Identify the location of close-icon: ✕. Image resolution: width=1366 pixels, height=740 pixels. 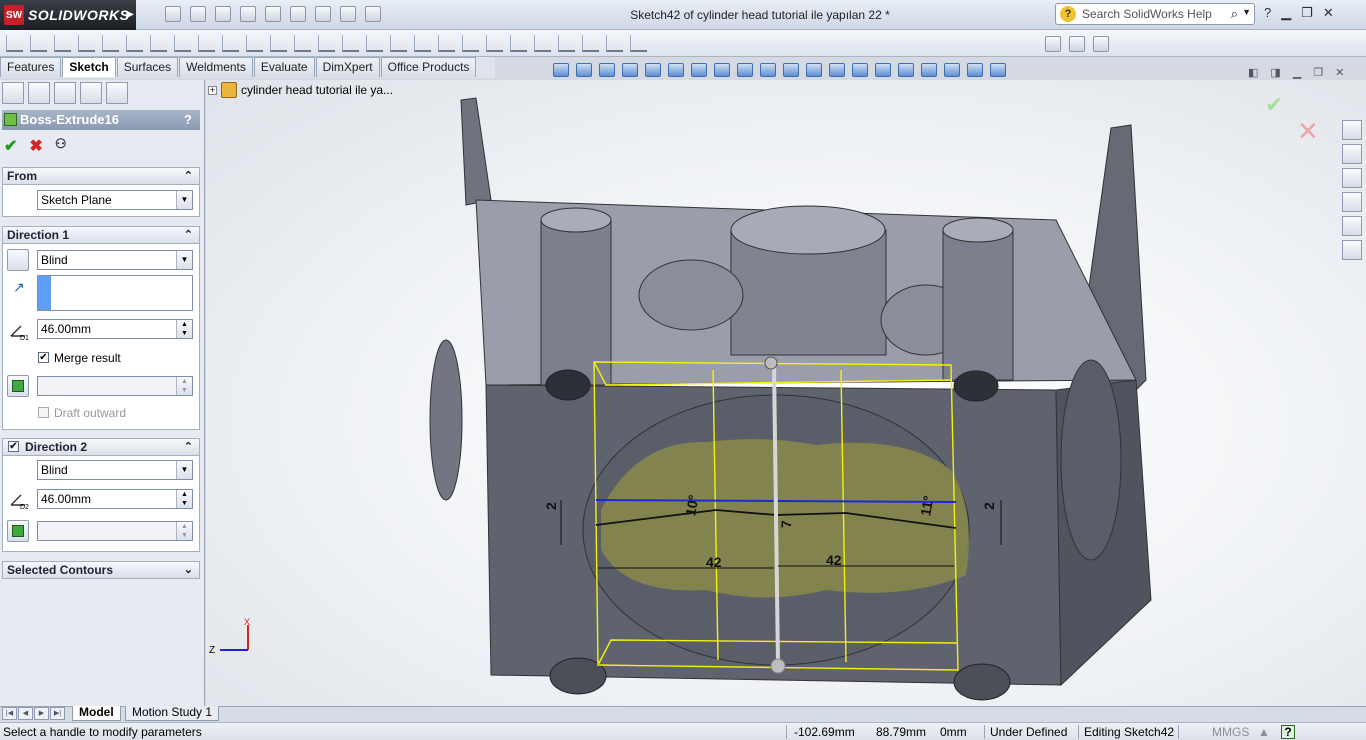
(1328, 13).